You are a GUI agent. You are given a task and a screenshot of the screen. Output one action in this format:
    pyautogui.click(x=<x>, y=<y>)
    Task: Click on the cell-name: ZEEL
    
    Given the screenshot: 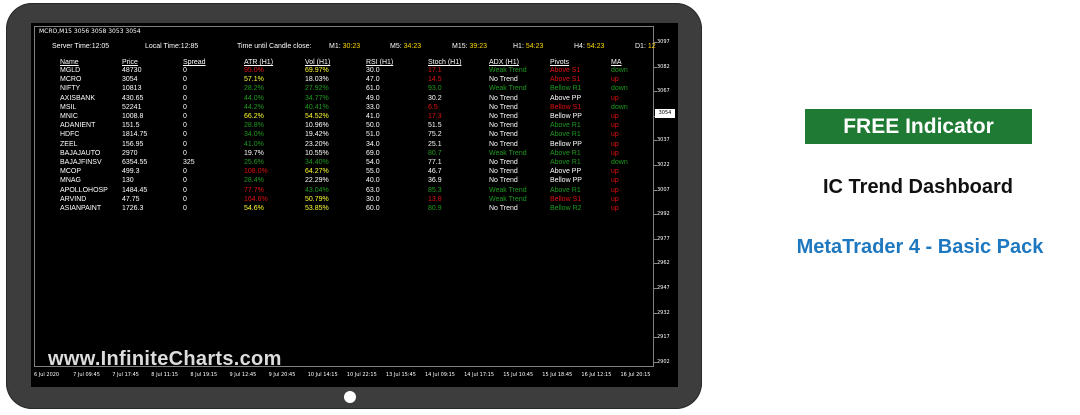 What is the action you would take?
    pyautogui.click(x=69, y=144)
    